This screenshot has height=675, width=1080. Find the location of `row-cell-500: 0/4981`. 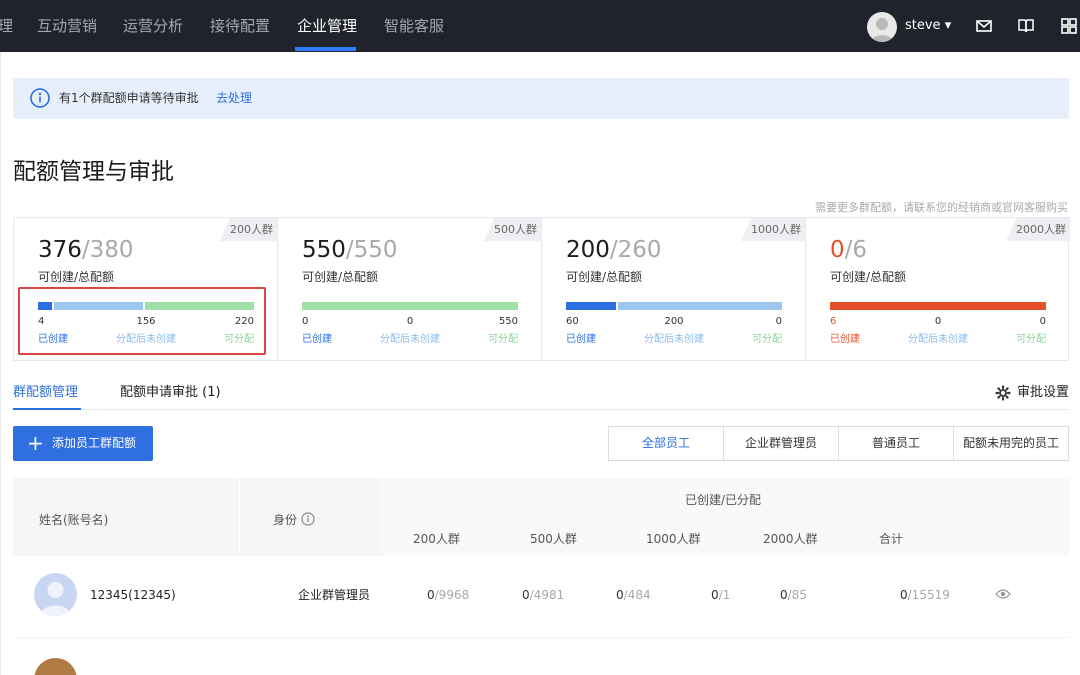

row-cell-500: 0/4981 is located at coordinates (543, 595).